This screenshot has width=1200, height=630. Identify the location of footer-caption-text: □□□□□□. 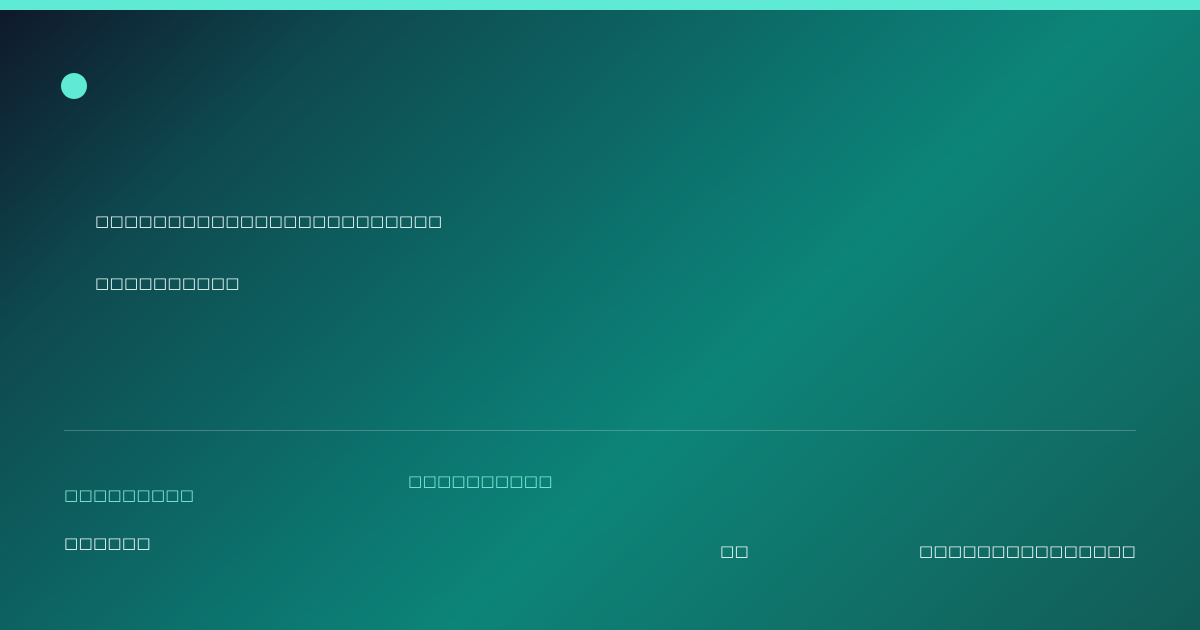
(107, 543).